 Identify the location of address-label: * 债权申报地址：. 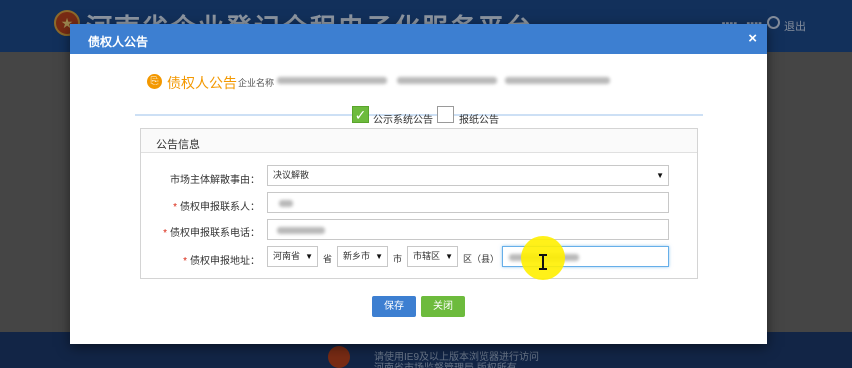
(221, 261).